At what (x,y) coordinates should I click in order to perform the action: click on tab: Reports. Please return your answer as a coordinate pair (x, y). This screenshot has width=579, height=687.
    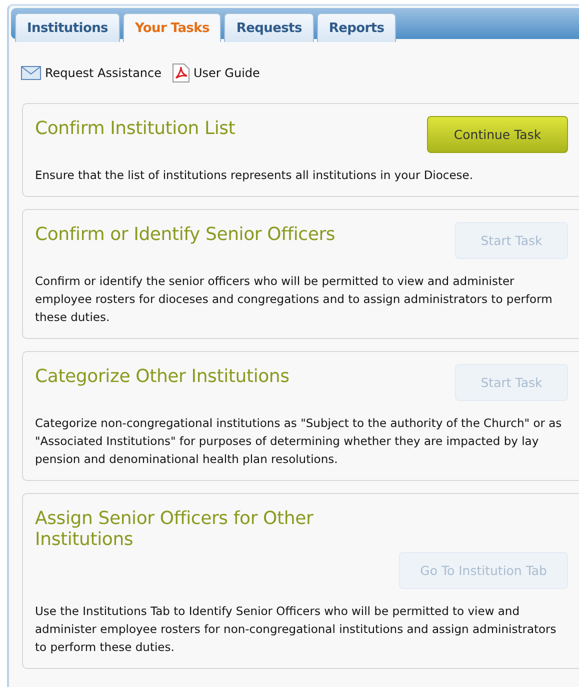
    Looking at the image, I should click on (356, 27).